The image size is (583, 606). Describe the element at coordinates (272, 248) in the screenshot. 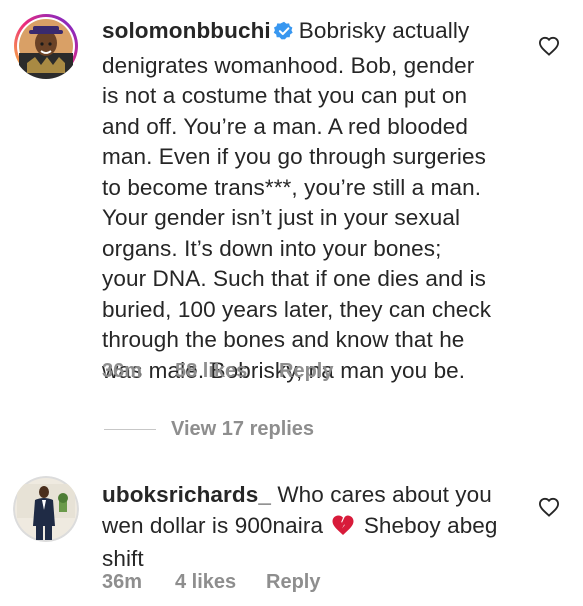

I see `comment-line: organs. It’s down into your bones;` at that location.